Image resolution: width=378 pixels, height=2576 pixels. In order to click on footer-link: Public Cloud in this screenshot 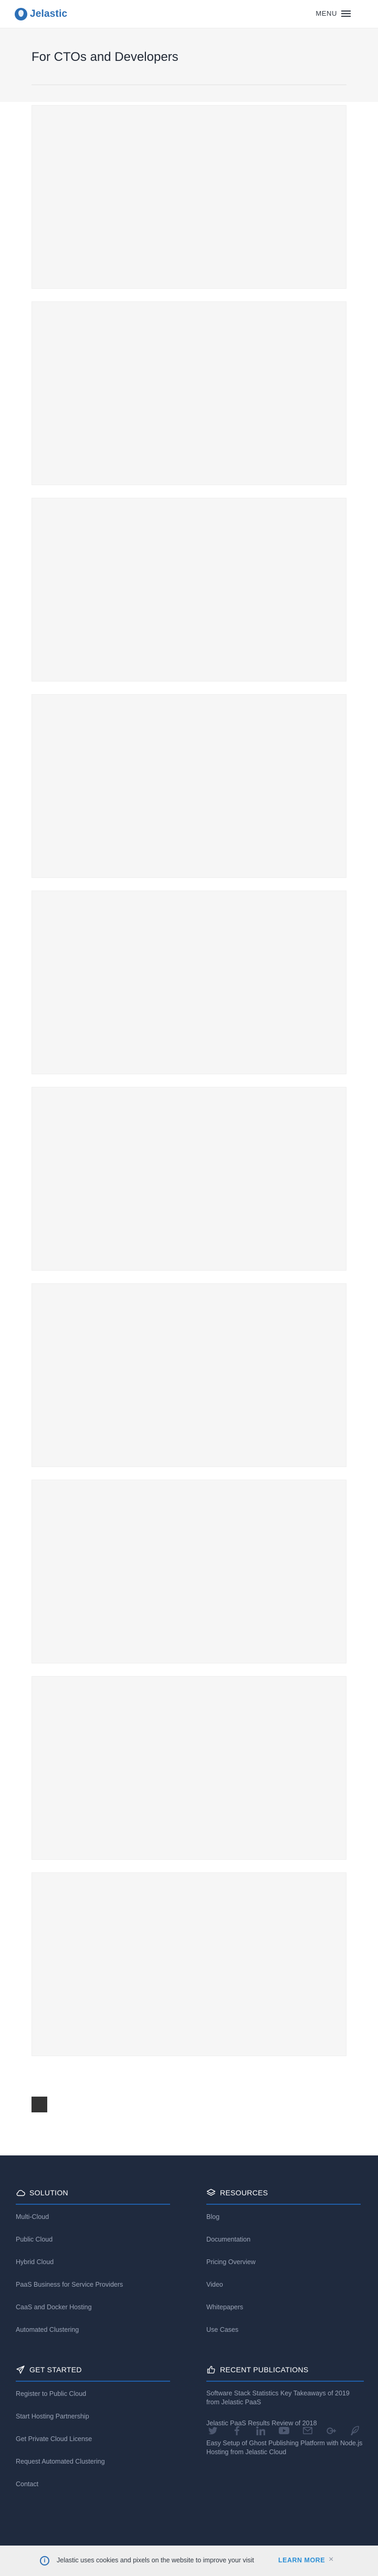, I will do `click(93, 2246)`.